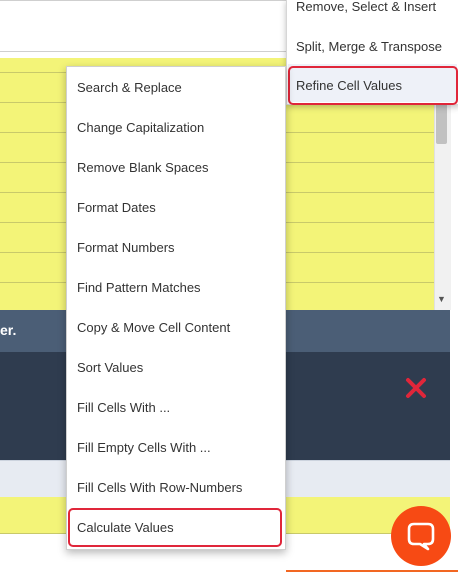  Describe the element at coordinates (441, 122) in the screenshot. I see `grid-scrollbar-thumb` at that location.